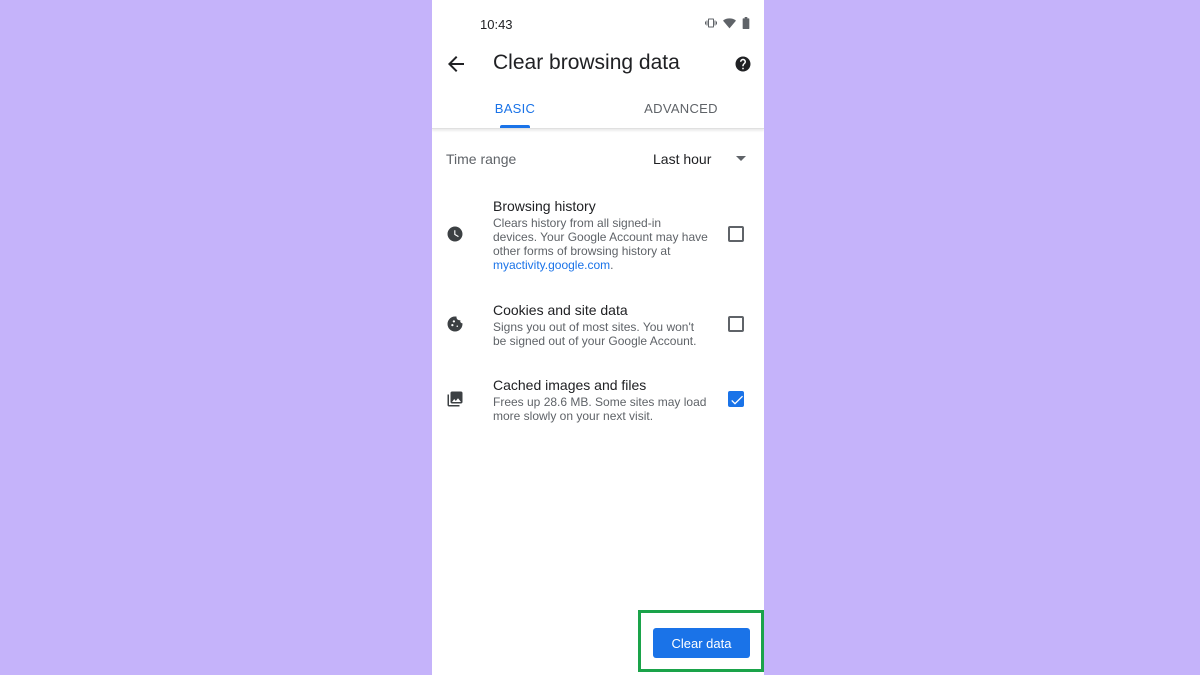 The image size is (1200, 675). Describe the element at coordinates (598, 24) in the screenshot. I see `status-bar: 10:43` at that location.